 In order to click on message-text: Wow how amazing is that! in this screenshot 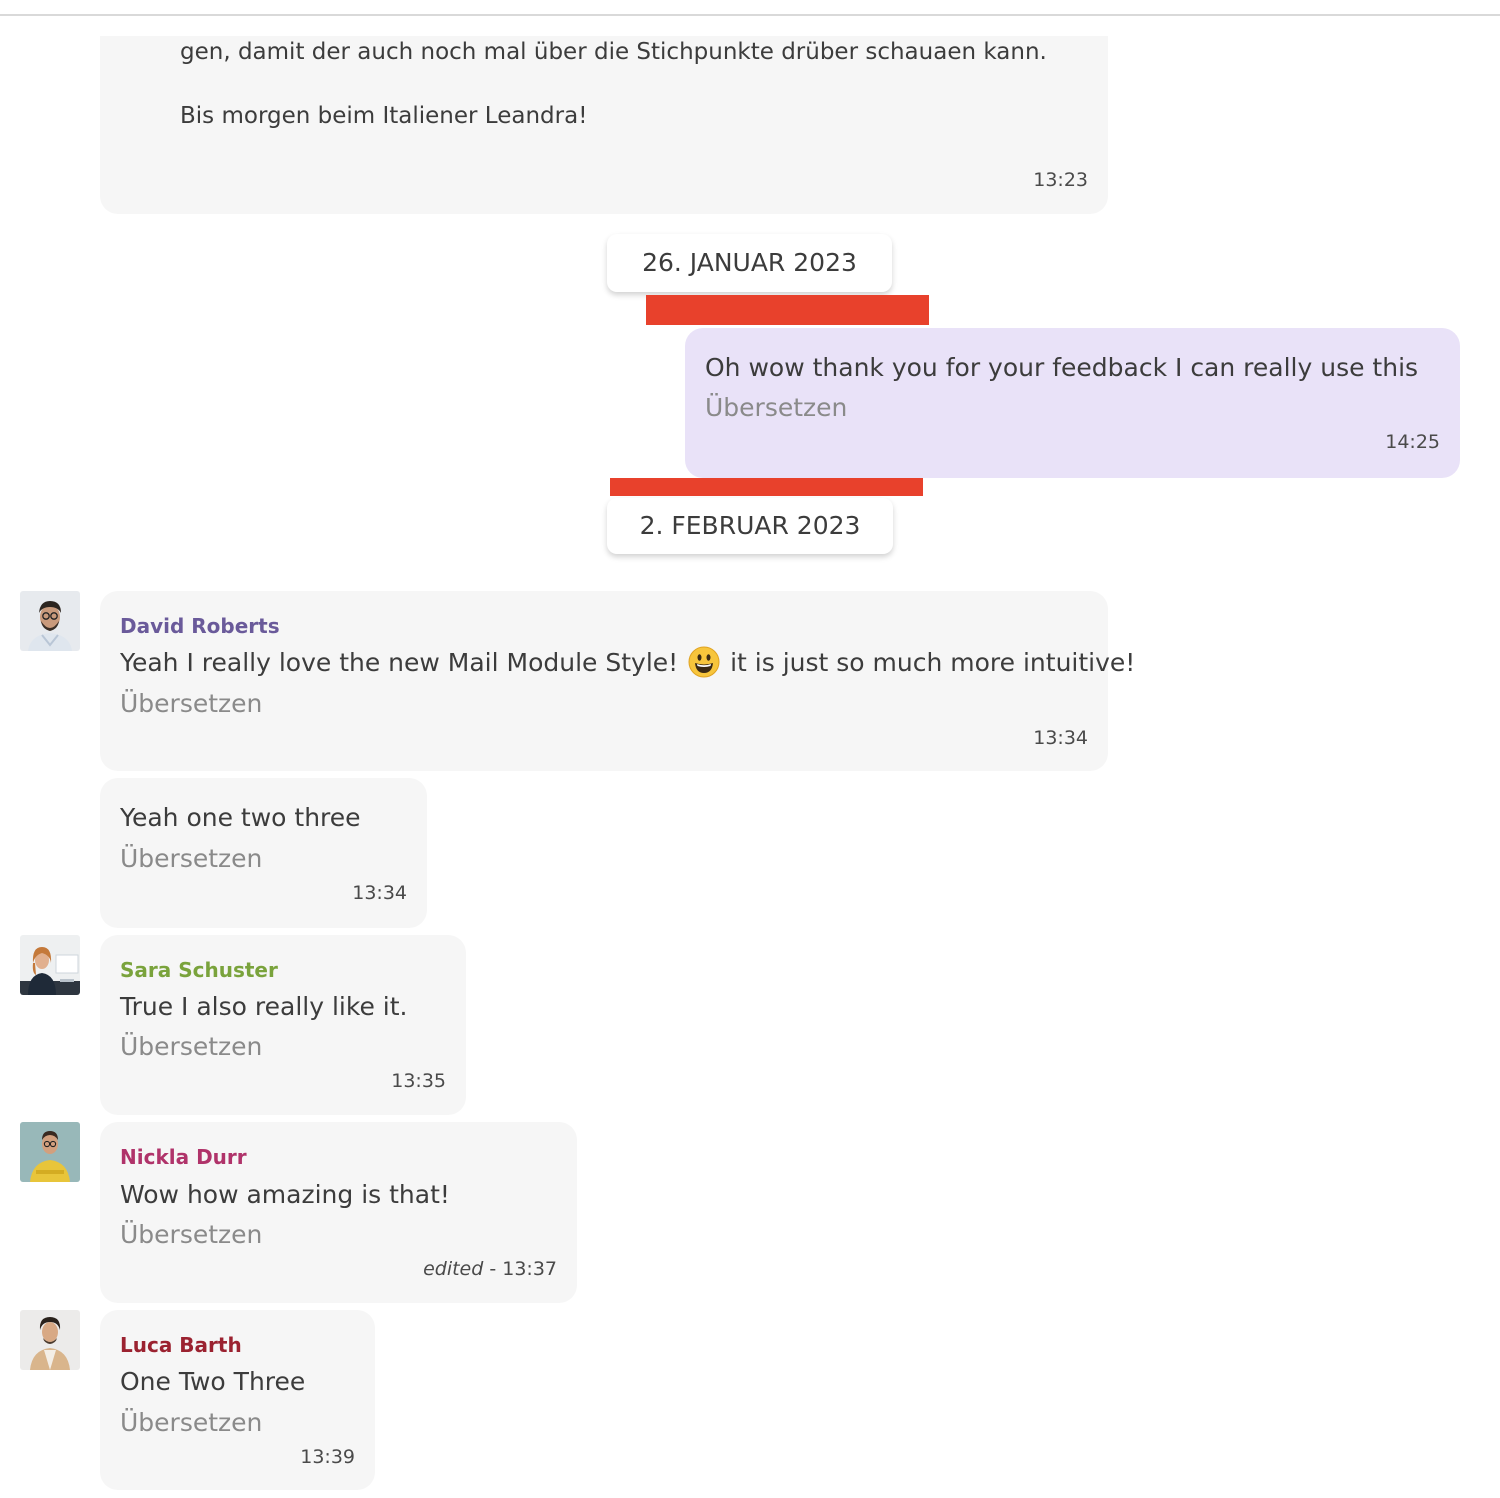, I will do `click(285, 1194)`.